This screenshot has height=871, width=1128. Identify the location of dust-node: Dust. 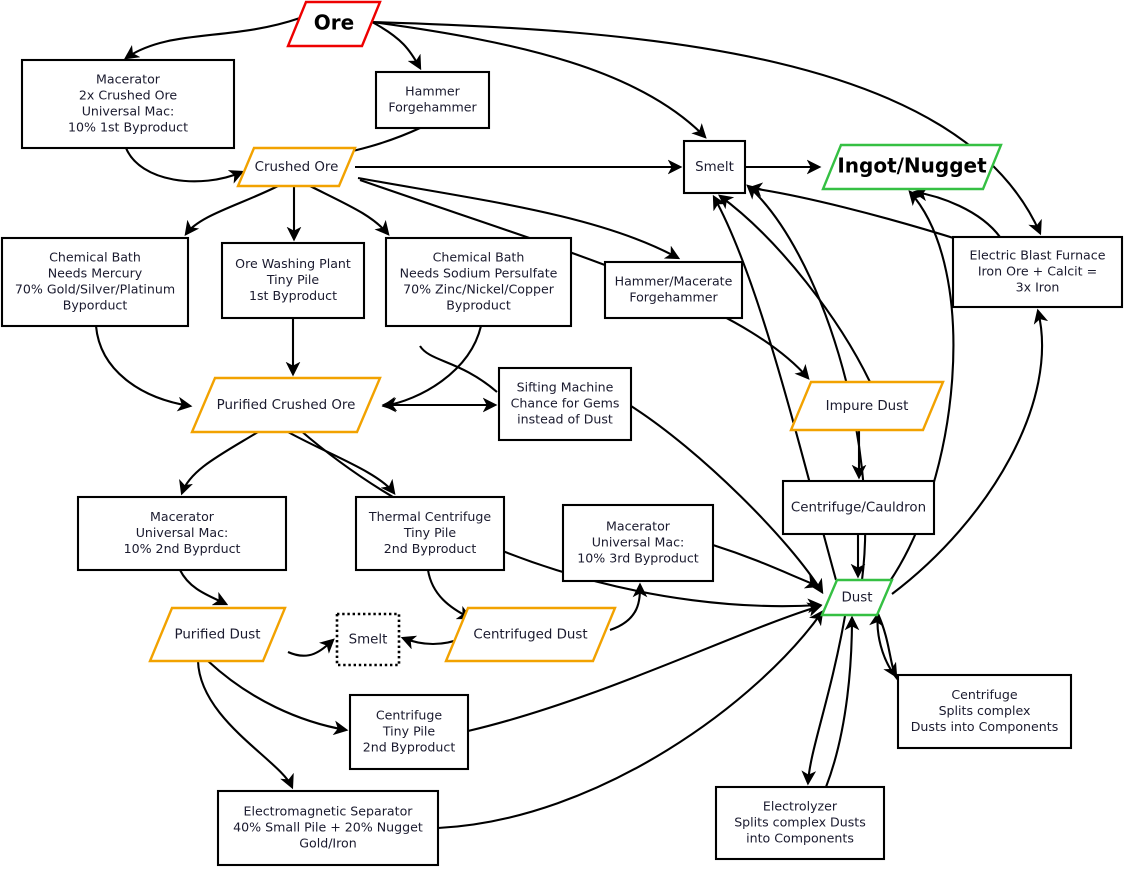
(857, 597).